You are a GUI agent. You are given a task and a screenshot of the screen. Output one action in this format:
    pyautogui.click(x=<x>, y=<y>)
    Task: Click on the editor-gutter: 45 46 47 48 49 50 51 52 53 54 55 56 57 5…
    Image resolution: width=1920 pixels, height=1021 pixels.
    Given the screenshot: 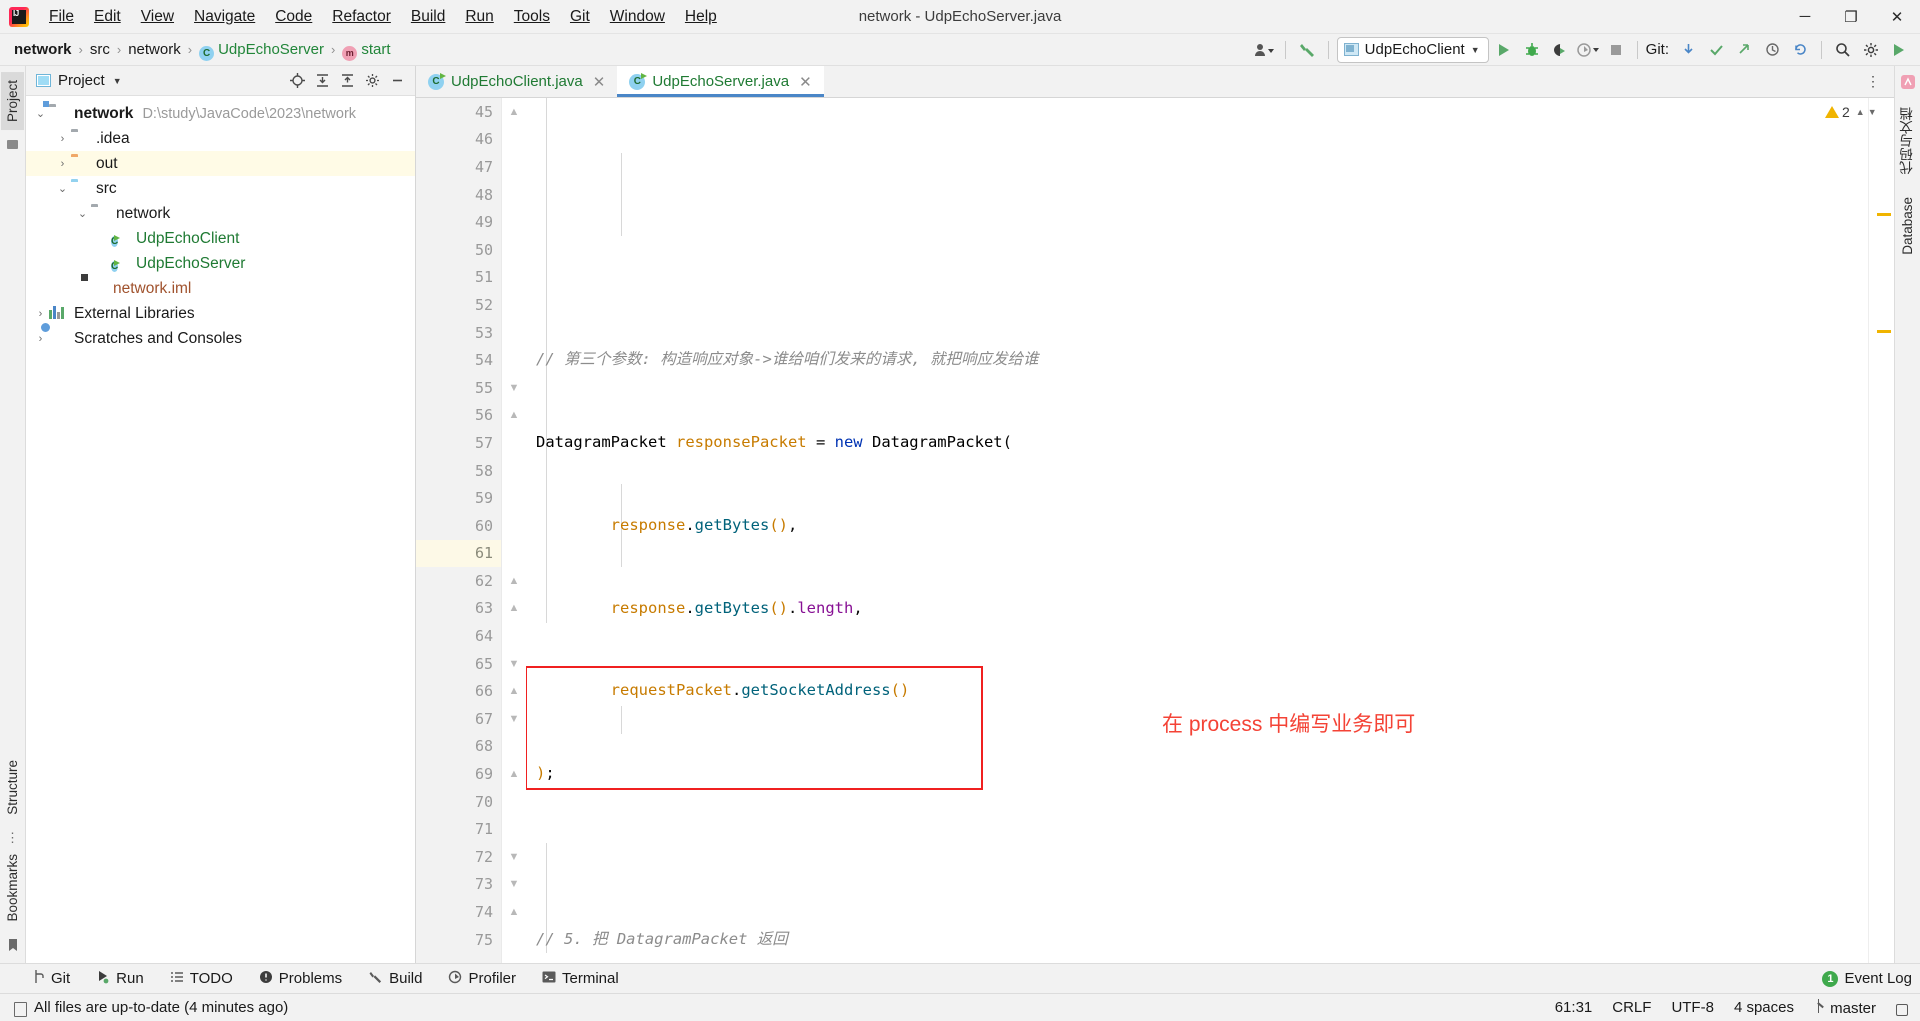 What is the action you would take?
    pyautogui.click(x=469, y=530)
    